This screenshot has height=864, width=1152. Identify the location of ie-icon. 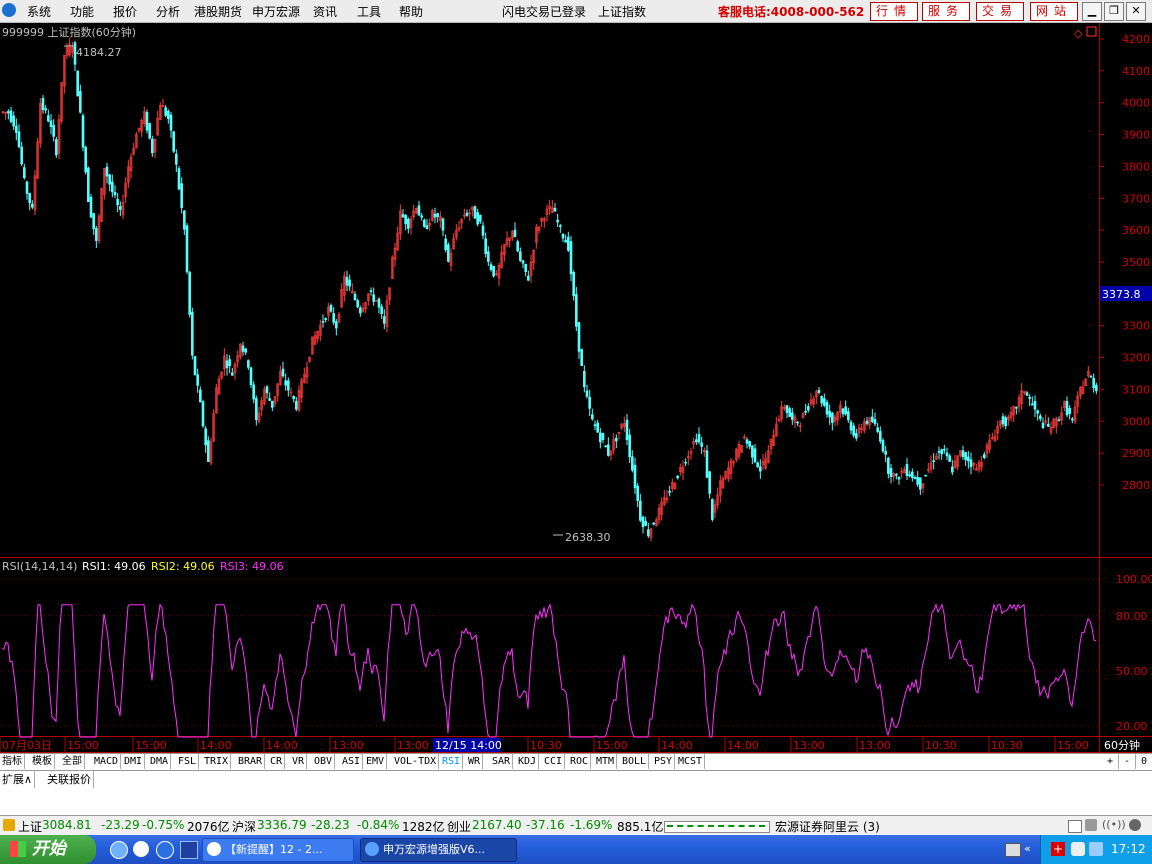
(119, 850).